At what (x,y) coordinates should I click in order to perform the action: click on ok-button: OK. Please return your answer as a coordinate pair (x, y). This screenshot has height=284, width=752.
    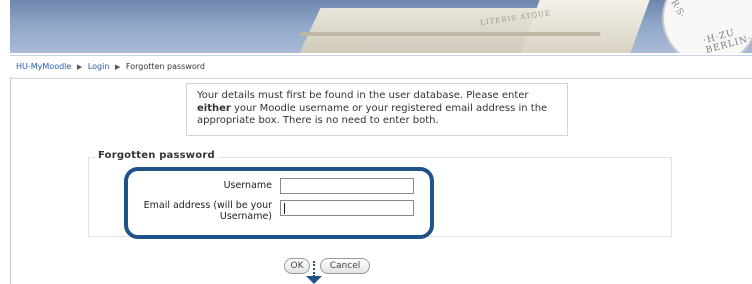
    Looking at the image, I should click on (297, 266).